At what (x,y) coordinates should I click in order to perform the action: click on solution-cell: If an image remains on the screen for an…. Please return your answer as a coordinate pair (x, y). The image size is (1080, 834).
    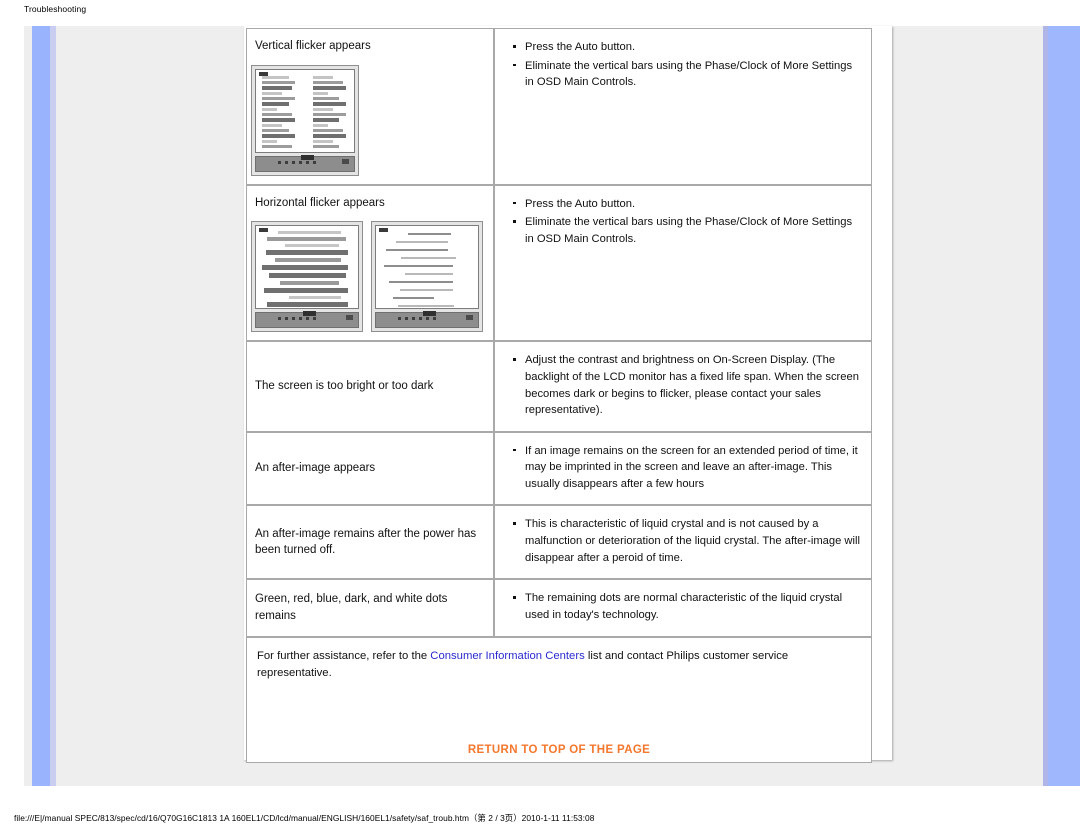
    Looking at the image, I should click on (683, 468).